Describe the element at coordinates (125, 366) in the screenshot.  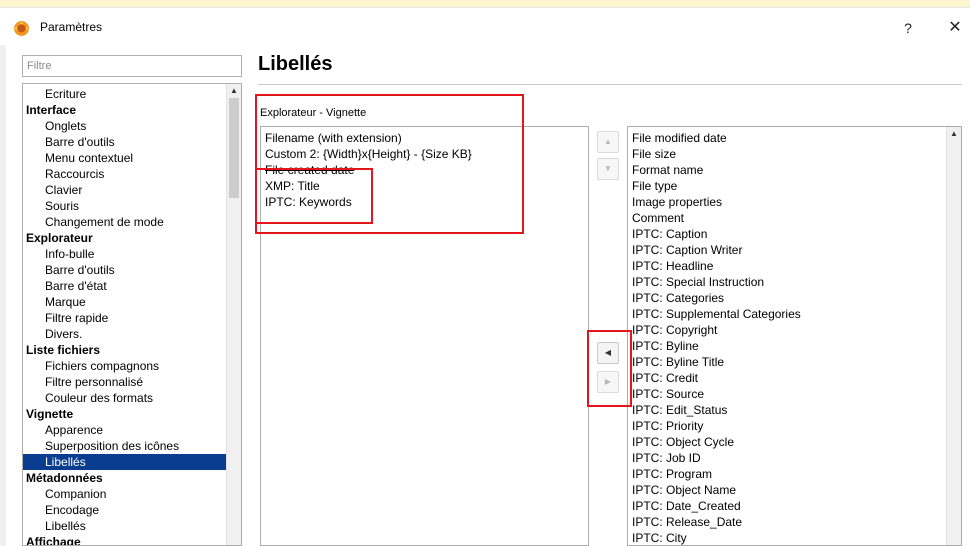
I see `tree-item: Fichiers compagnons` at that location.